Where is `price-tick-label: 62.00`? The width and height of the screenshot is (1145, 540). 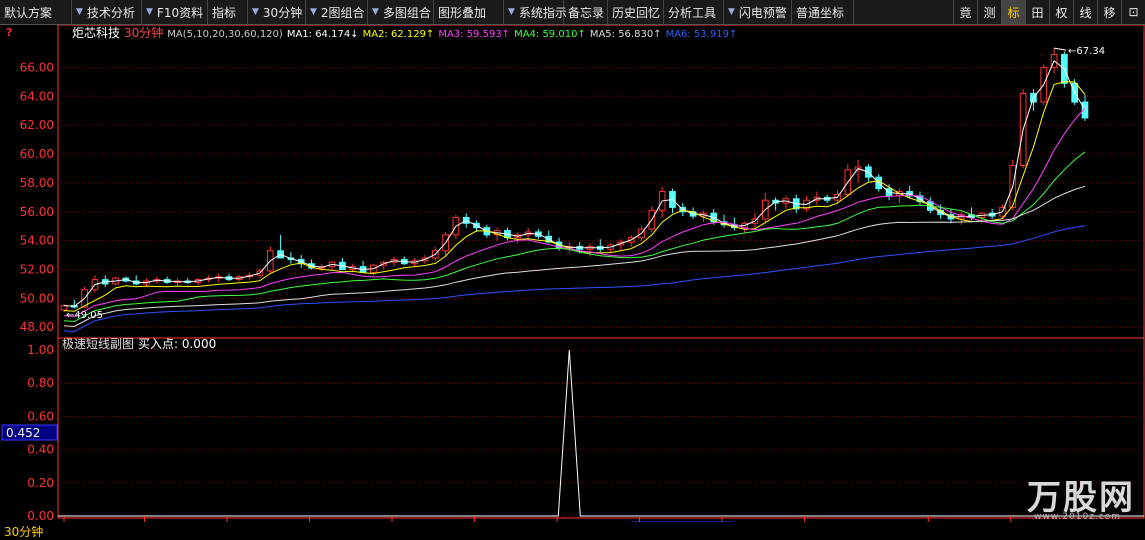 price-tick-label: 62.00 is located at coordinates (37, 125).